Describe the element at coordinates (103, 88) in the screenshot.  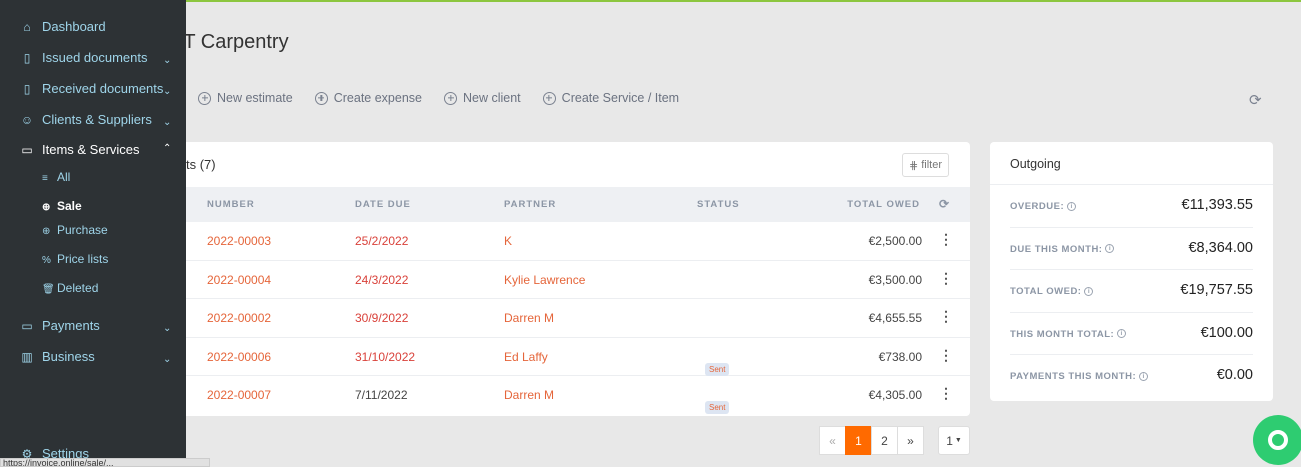
I see `sidebar-item-label: Received documents` at that location.